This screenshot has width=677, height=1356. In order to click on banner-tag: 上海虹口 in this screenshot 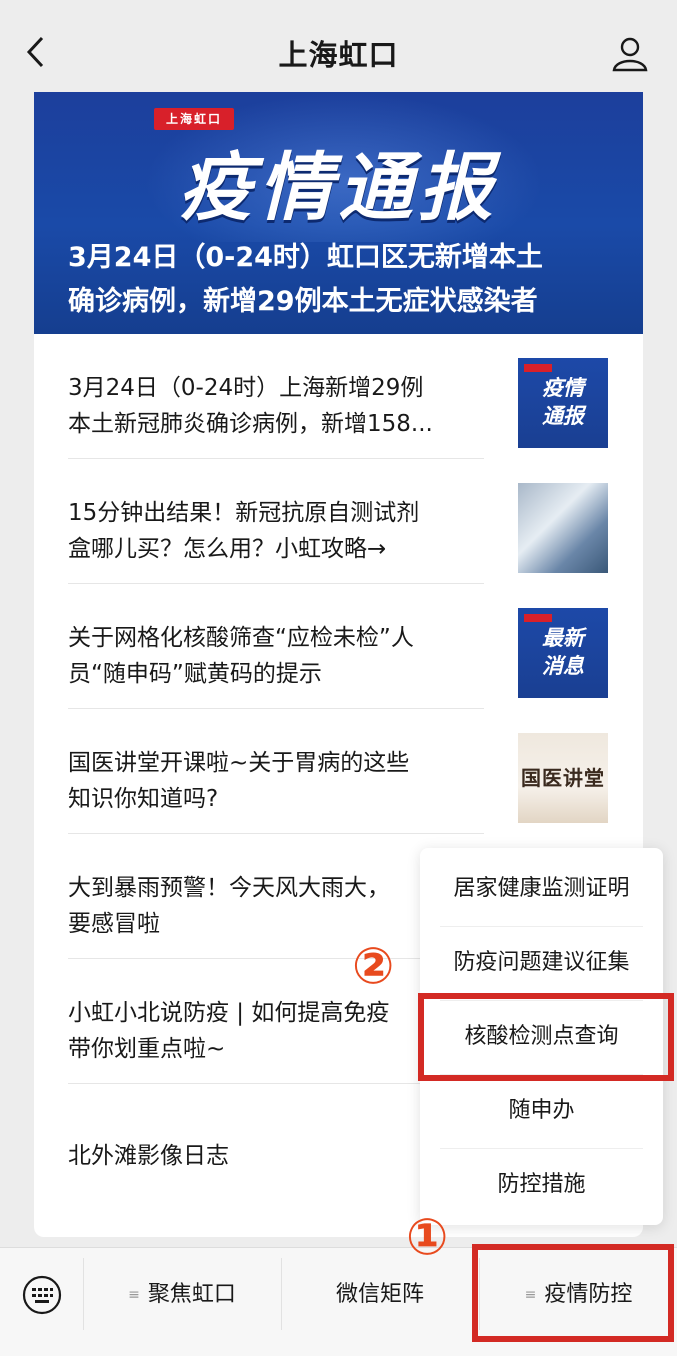, I will do `click(194, 119)`.